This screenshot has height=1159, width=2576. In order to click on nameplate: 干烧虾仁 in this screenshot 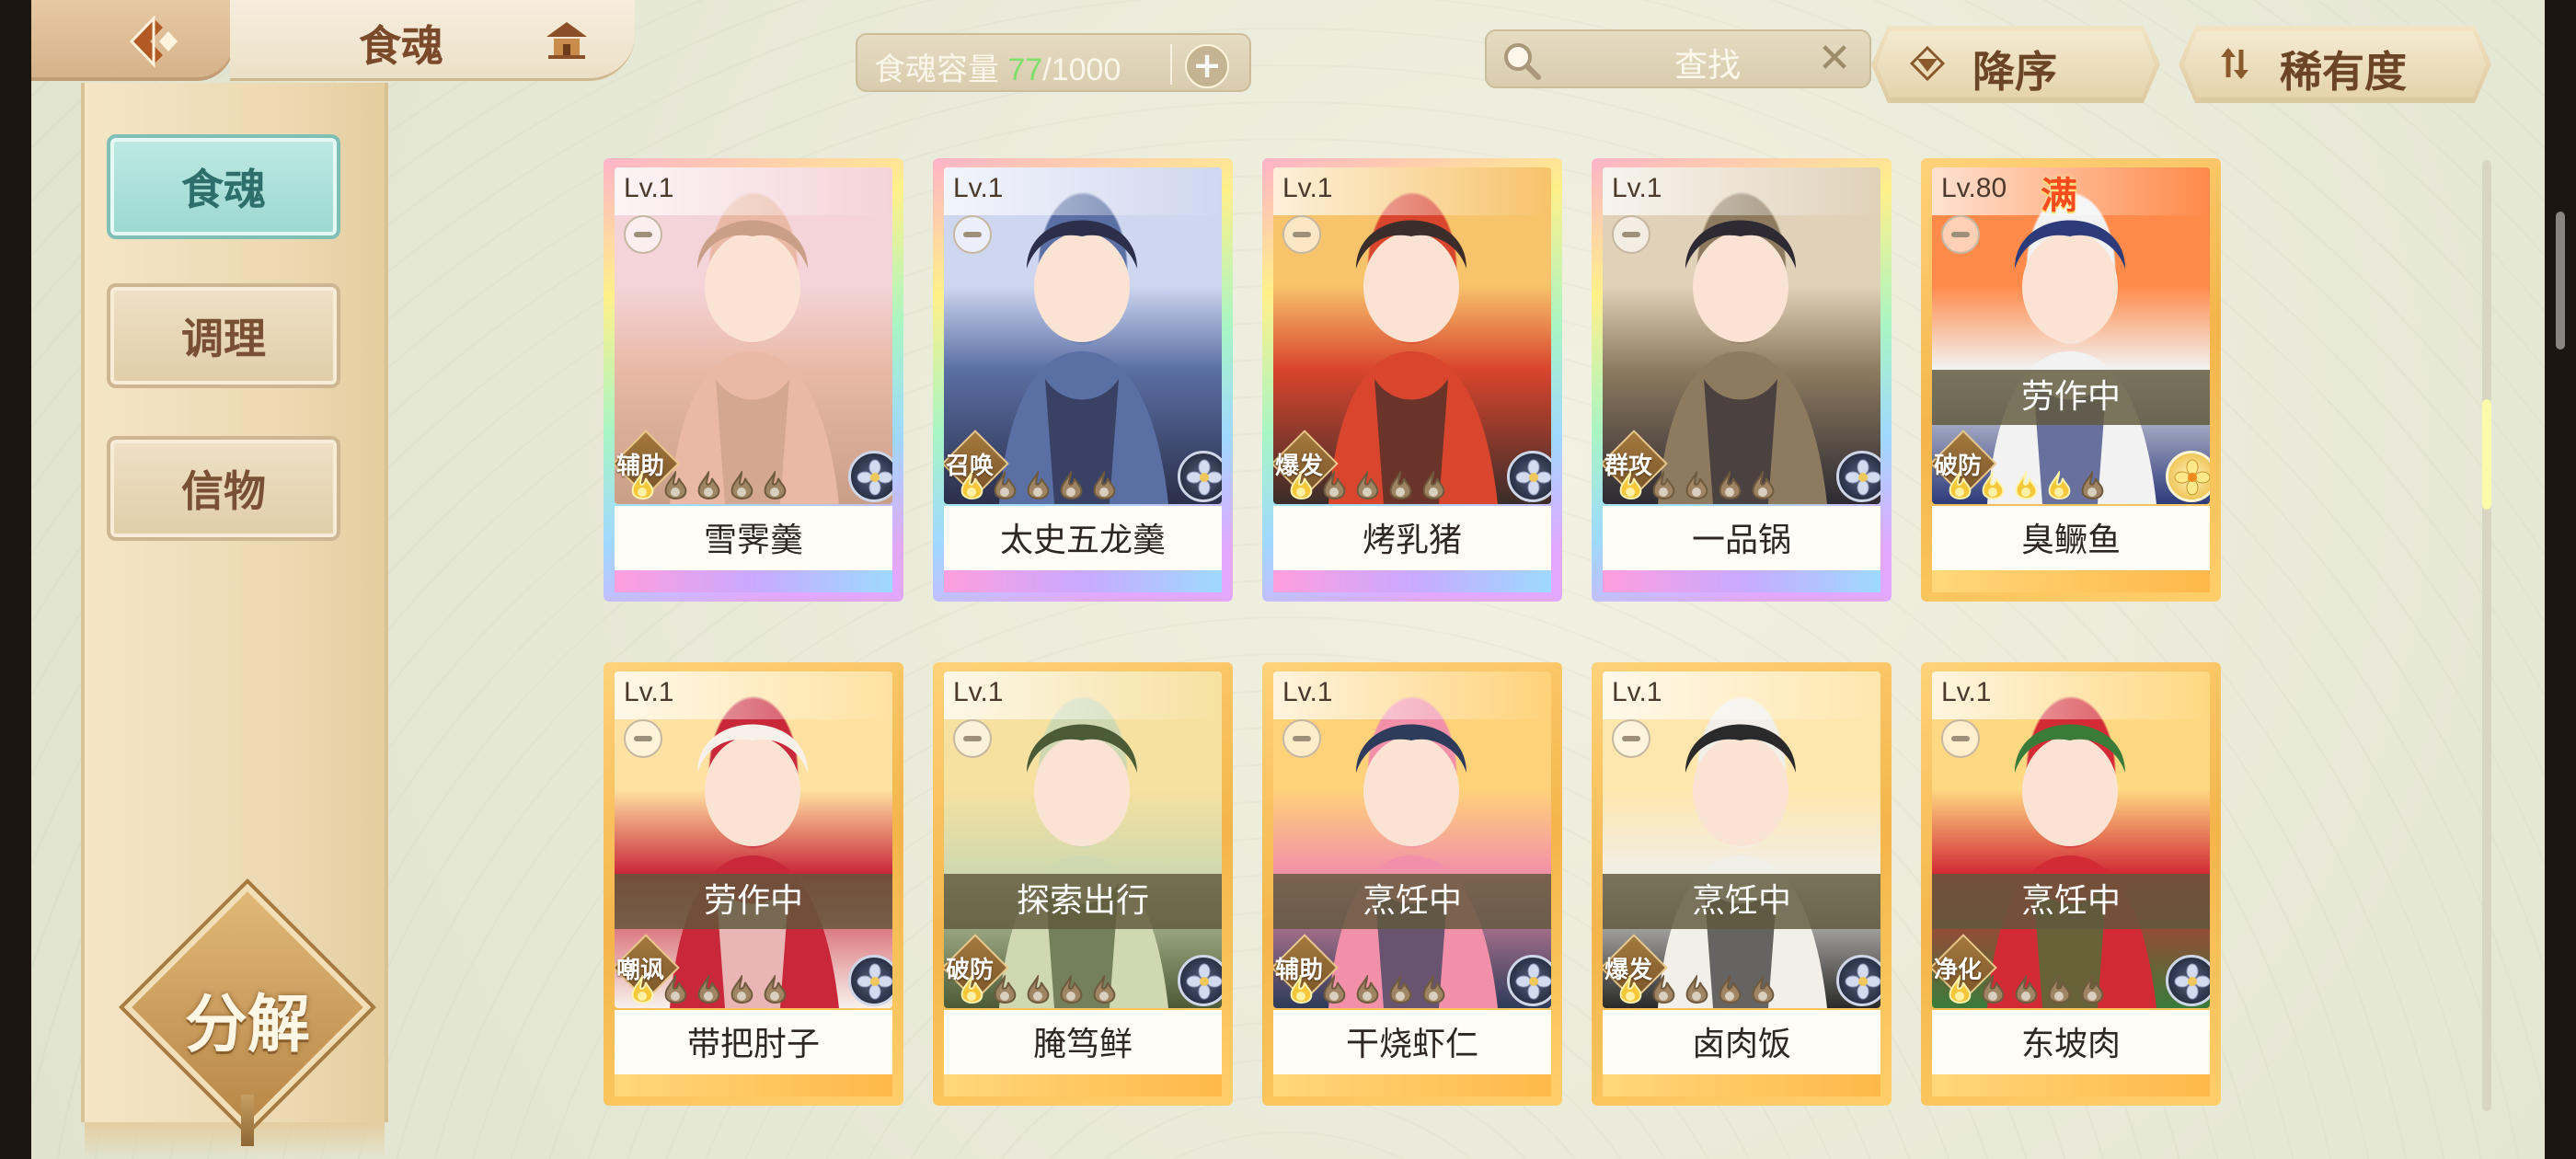, I will do `click(1412, 1042)`.